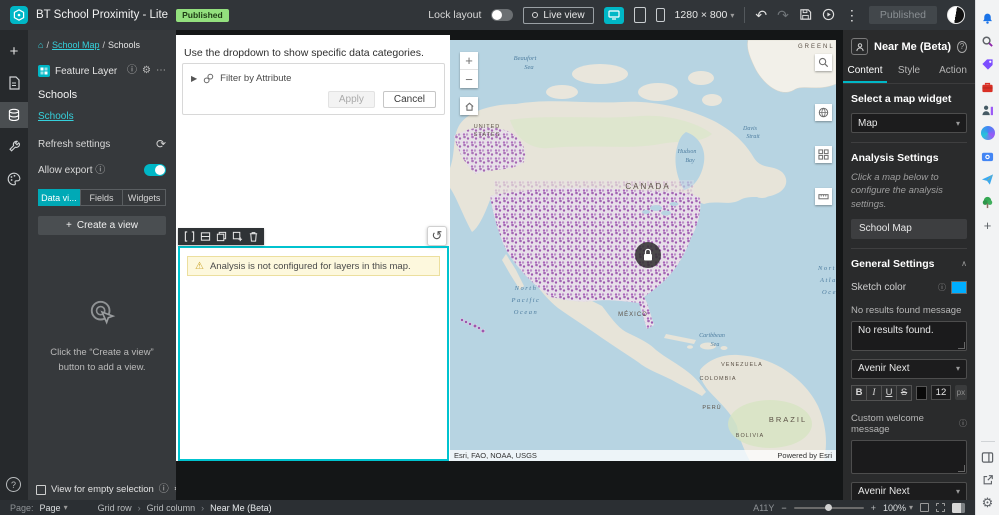 The height and width of the screenshot is (515, 999). What do you see at coordinates (41, 489) in the screenshot?
I see `view-empty-selection-checkbox` at bounding box center [41, 489].